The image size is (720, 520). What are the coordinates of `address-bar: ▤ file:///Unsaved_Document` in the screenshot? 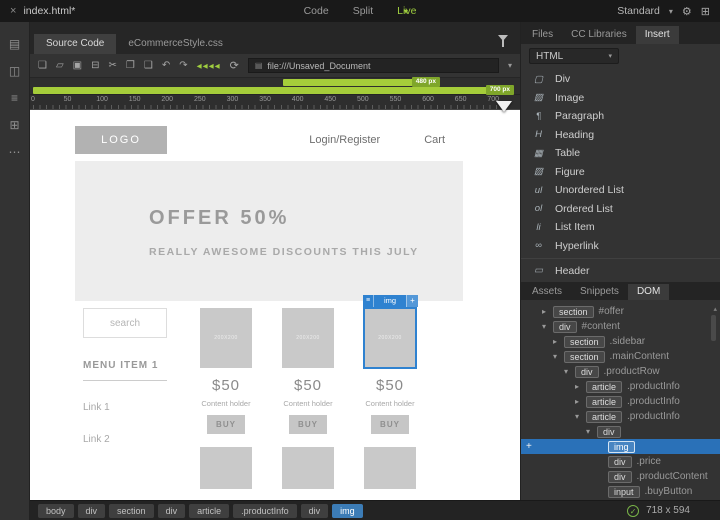 It's located at (373, 65).